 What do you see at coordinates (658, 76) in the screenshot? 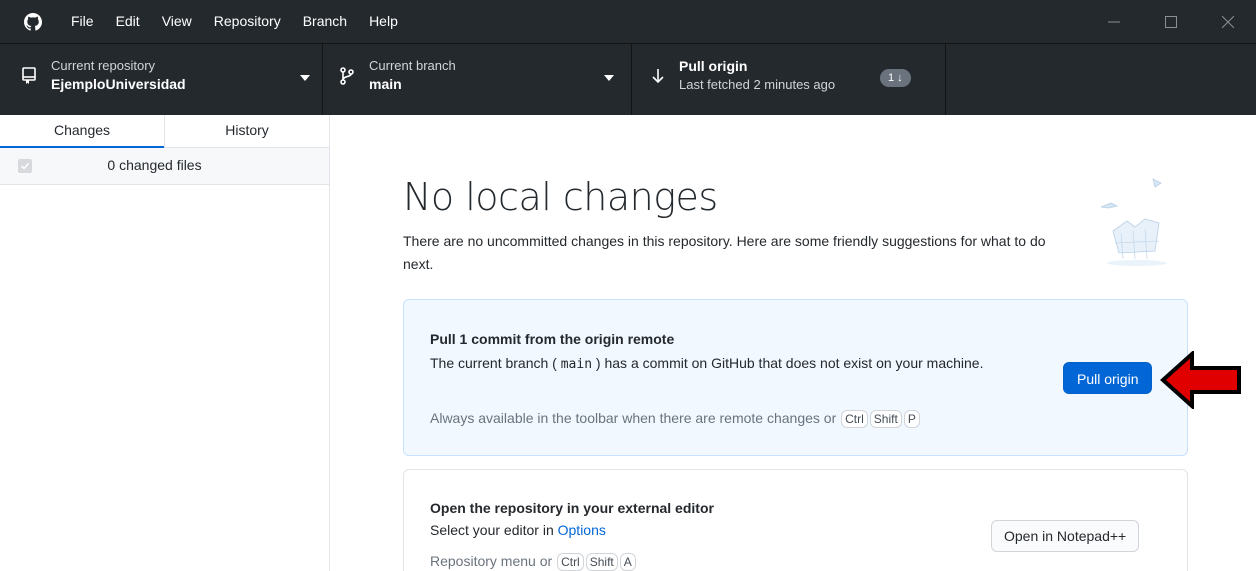
I see `arrow-down-icon` at bounding box center [658, 76].